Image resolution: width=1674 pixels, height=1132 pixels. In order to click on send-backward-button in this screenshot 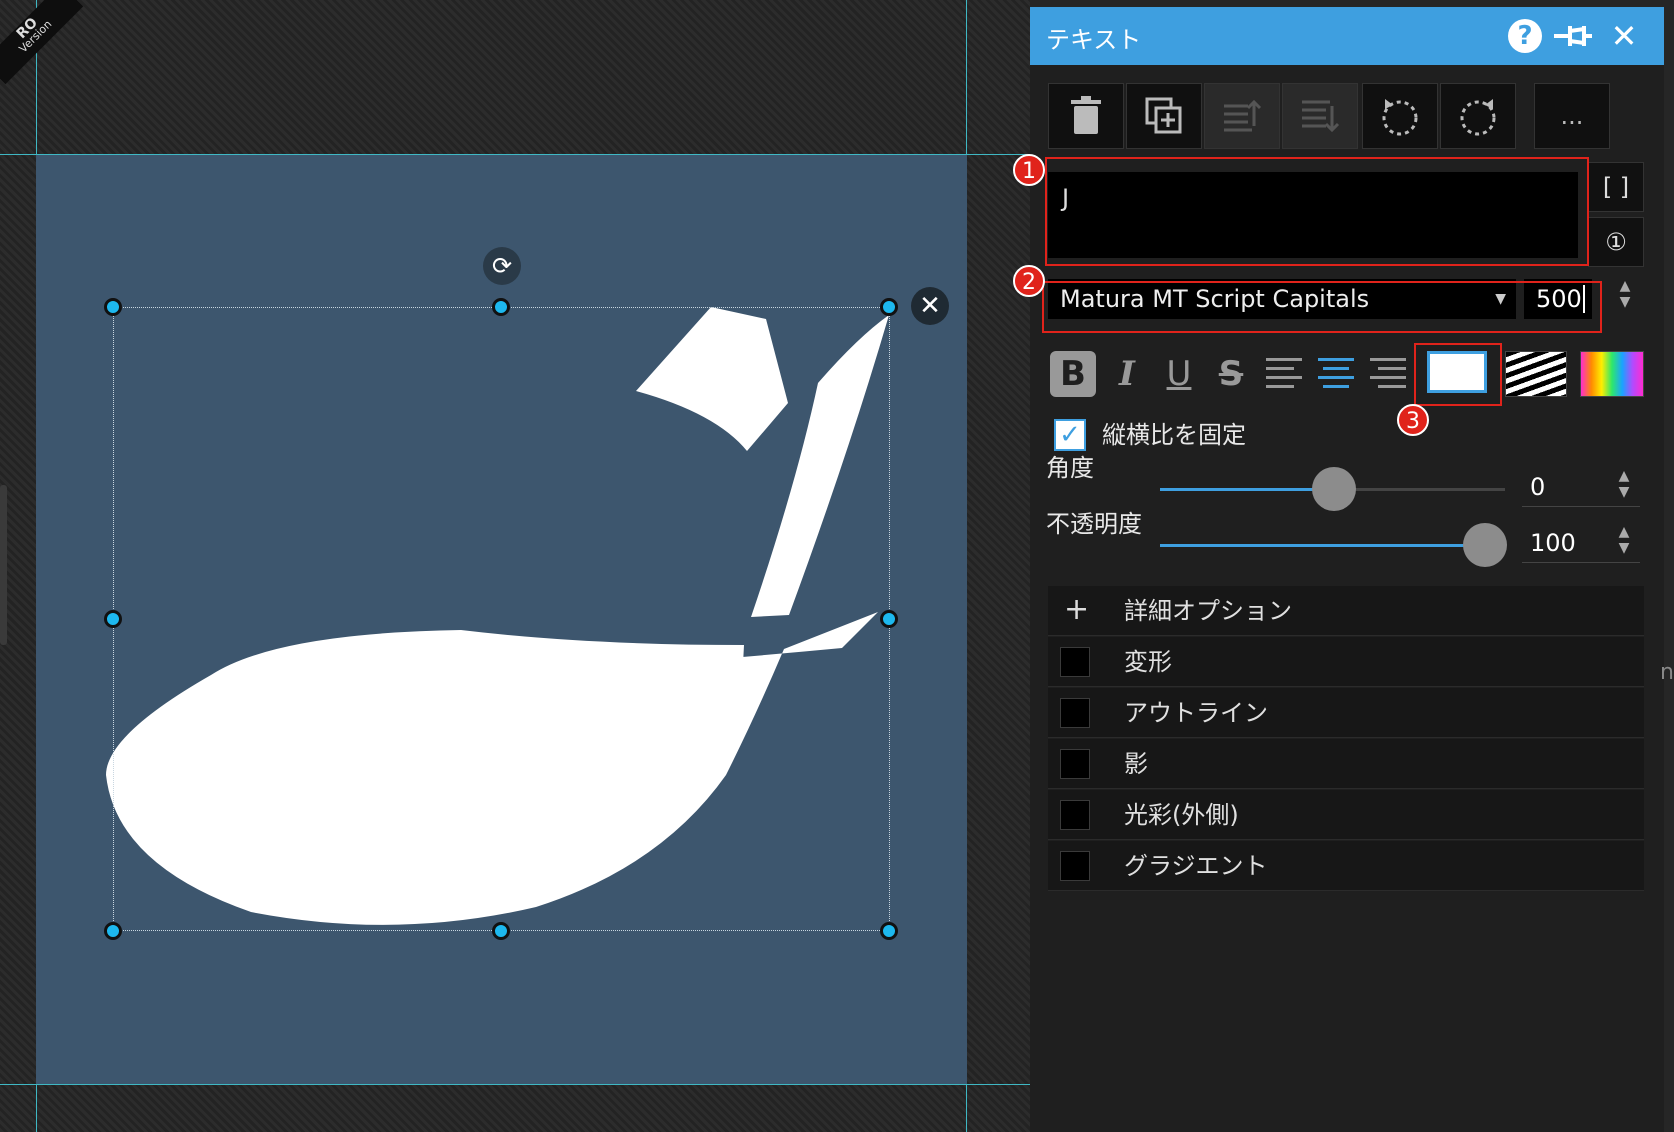, I will do `click(1320, 116)`.